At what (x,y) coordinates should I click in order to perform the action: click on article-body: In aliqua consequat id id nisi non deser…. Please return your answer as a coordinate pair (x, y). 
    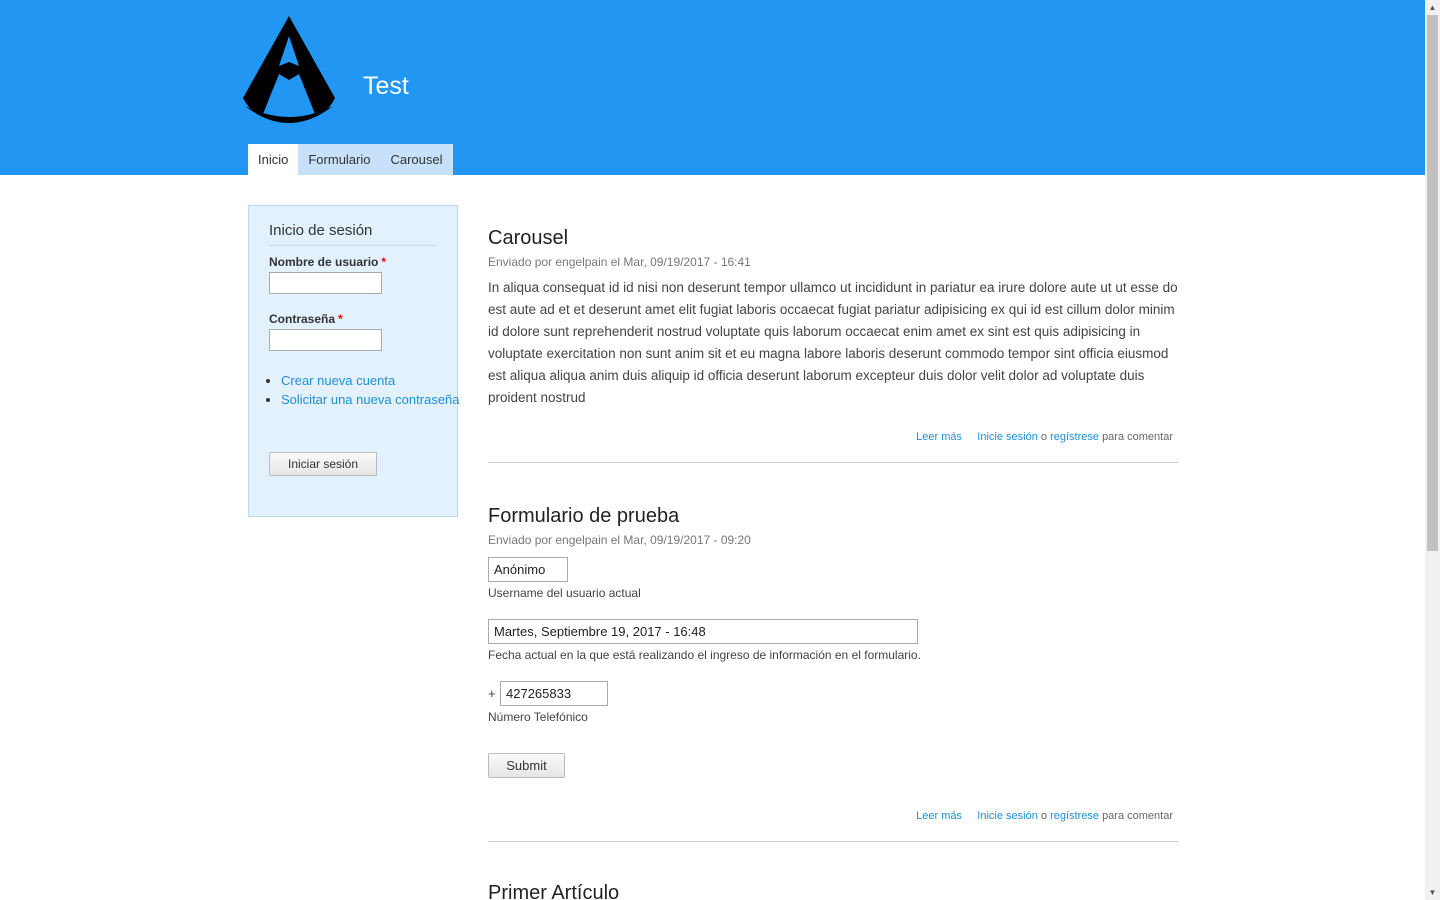
    Looking at the image, I should click on (833, 342).